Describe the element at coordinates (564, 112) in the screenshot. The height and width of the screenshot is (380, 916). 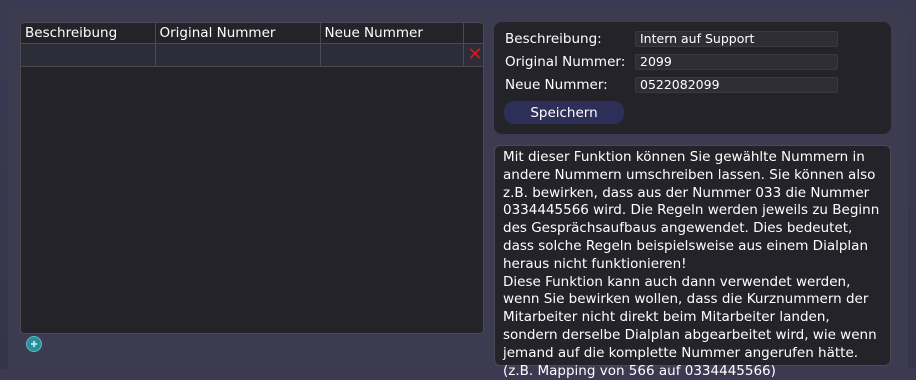
I see `save-button: Speichern` at that location.